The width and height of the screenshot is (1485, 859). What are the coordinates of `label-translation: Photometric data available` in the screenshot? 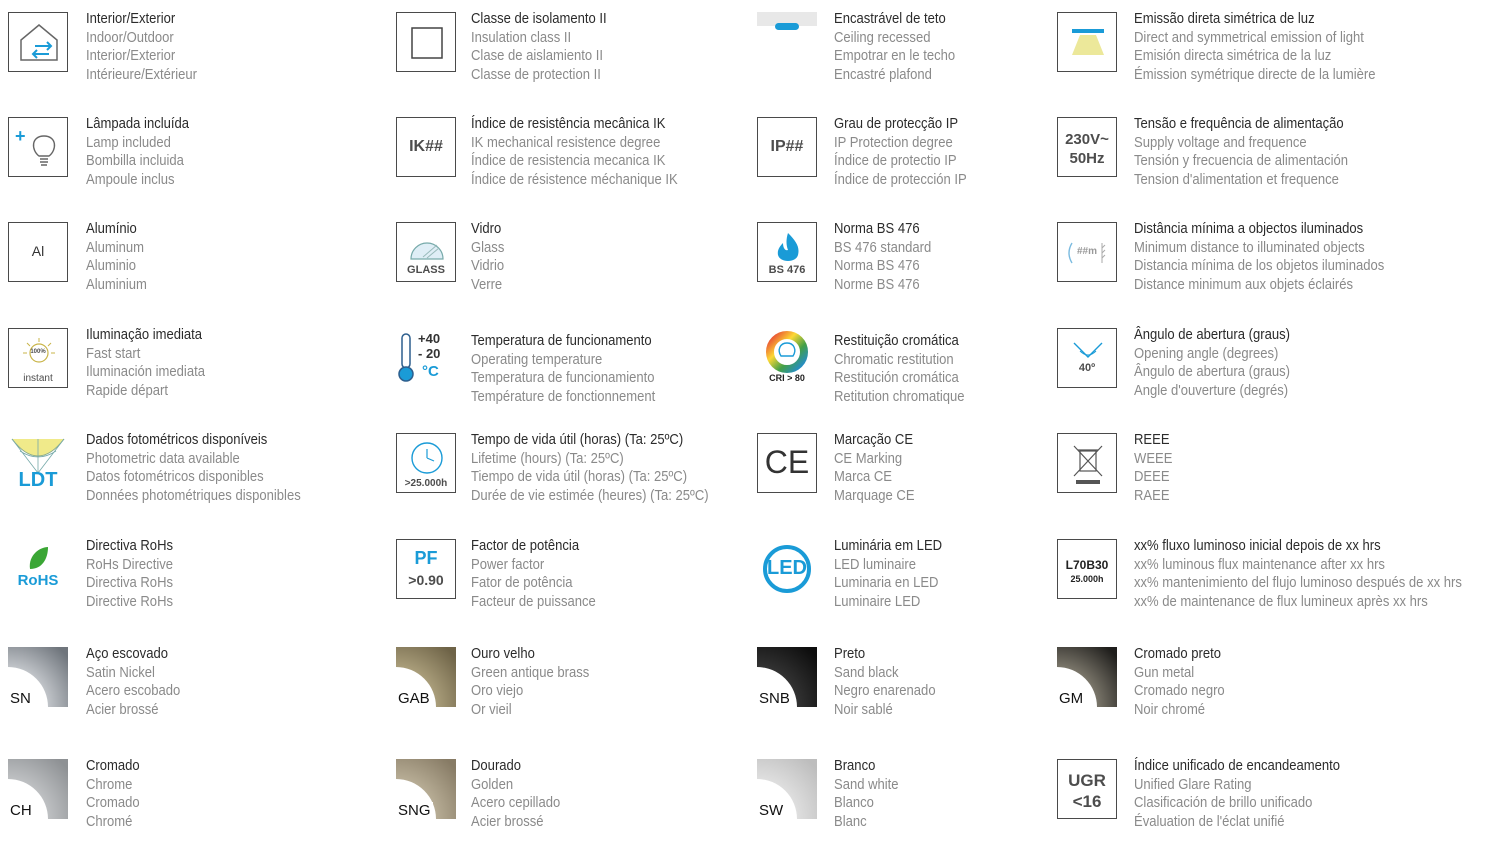 It's located at (163, 458).